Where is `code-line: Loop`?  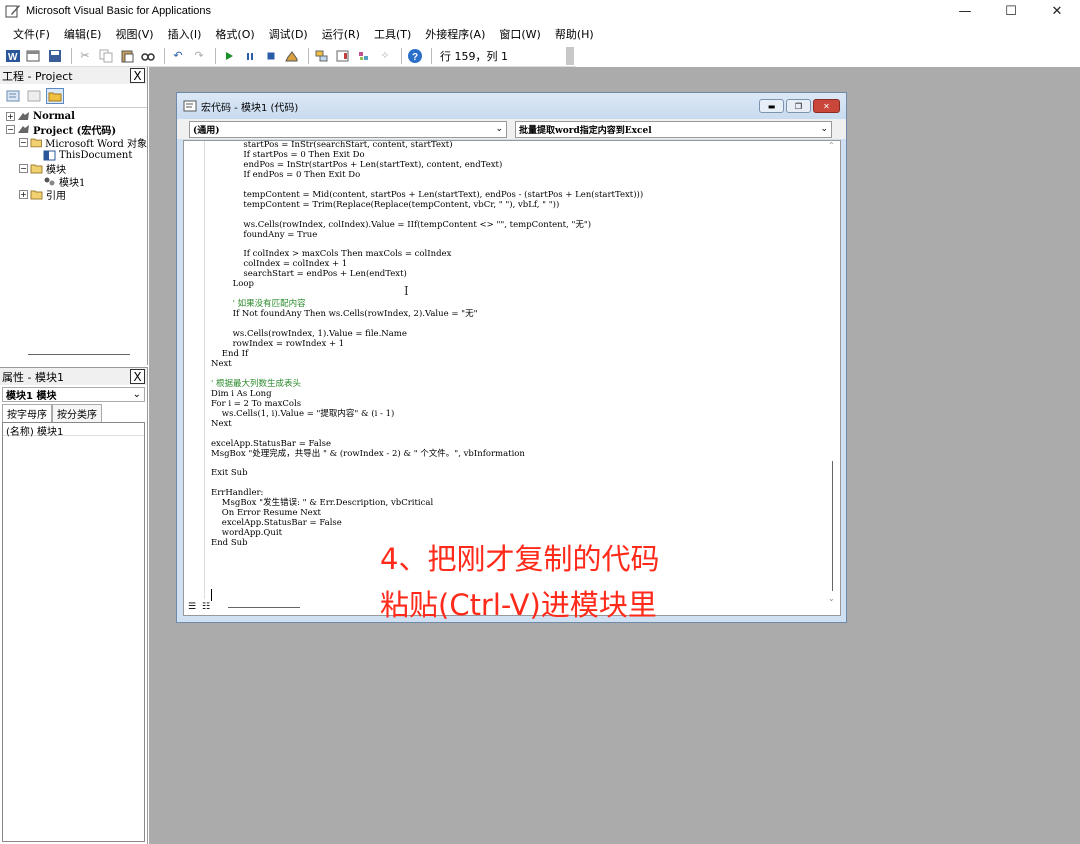 code-line: Loop is located at coordinates (518, 284).